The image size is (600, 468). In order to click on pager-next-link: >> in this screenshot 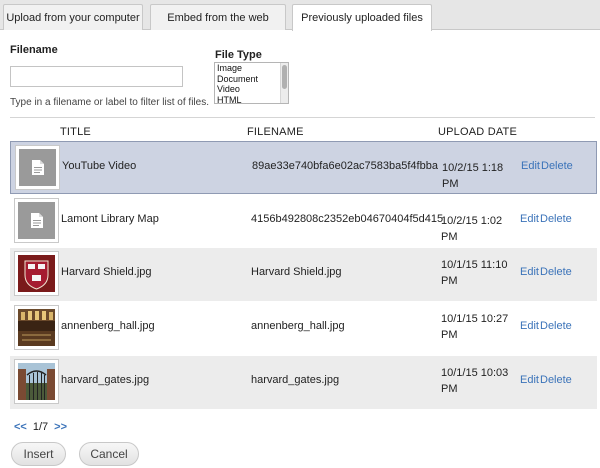, I will do `click(60, 427)`.